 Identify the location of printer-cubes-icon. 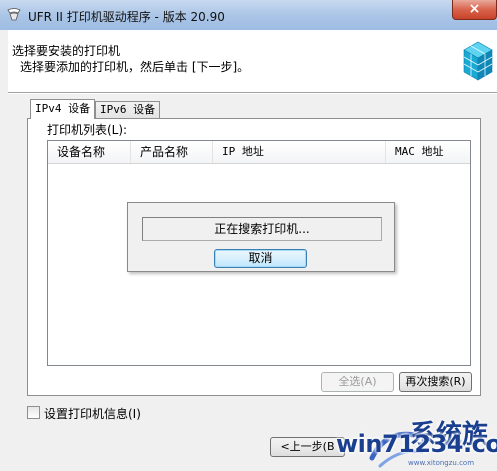
(478, 61).